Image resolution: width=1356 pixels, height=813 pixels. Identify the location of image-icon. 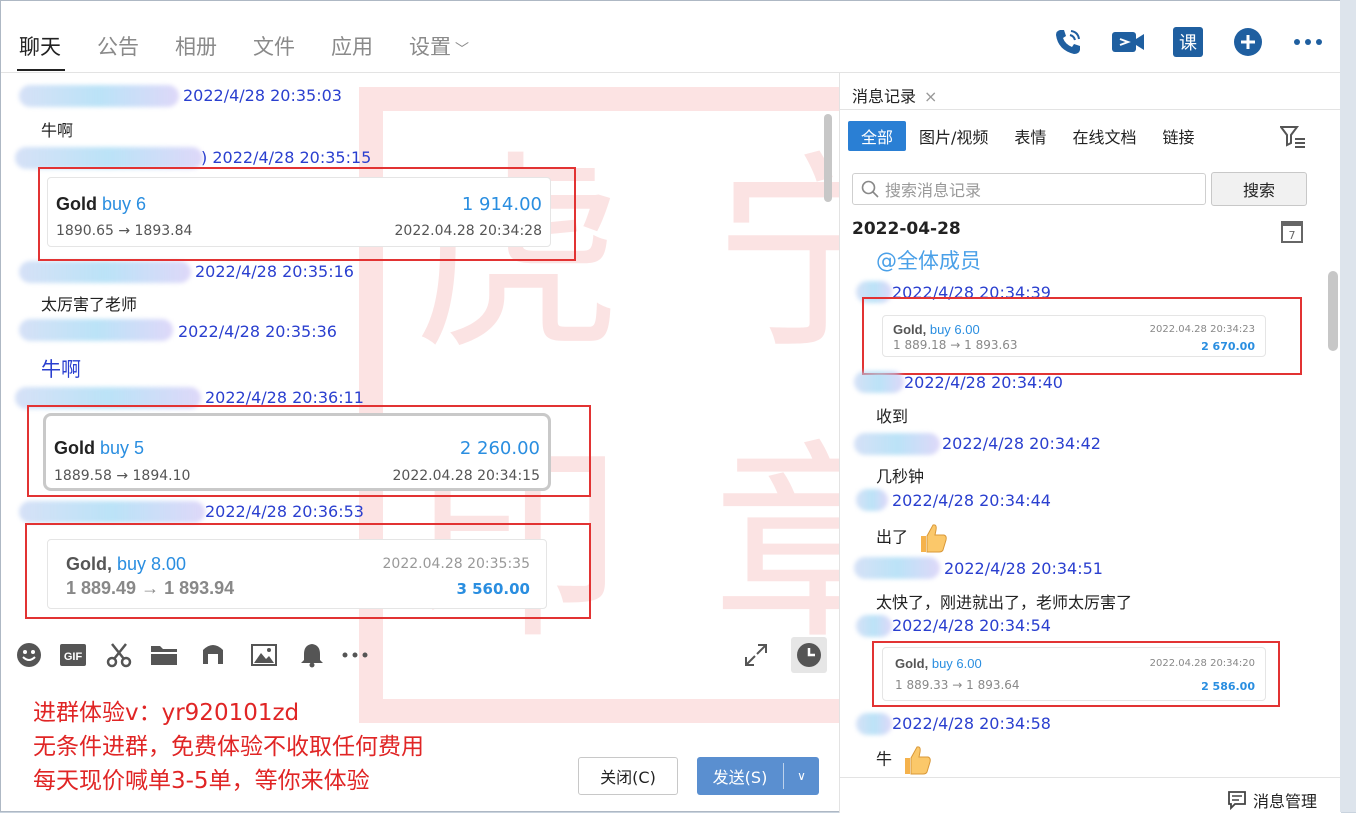
(264, 655).